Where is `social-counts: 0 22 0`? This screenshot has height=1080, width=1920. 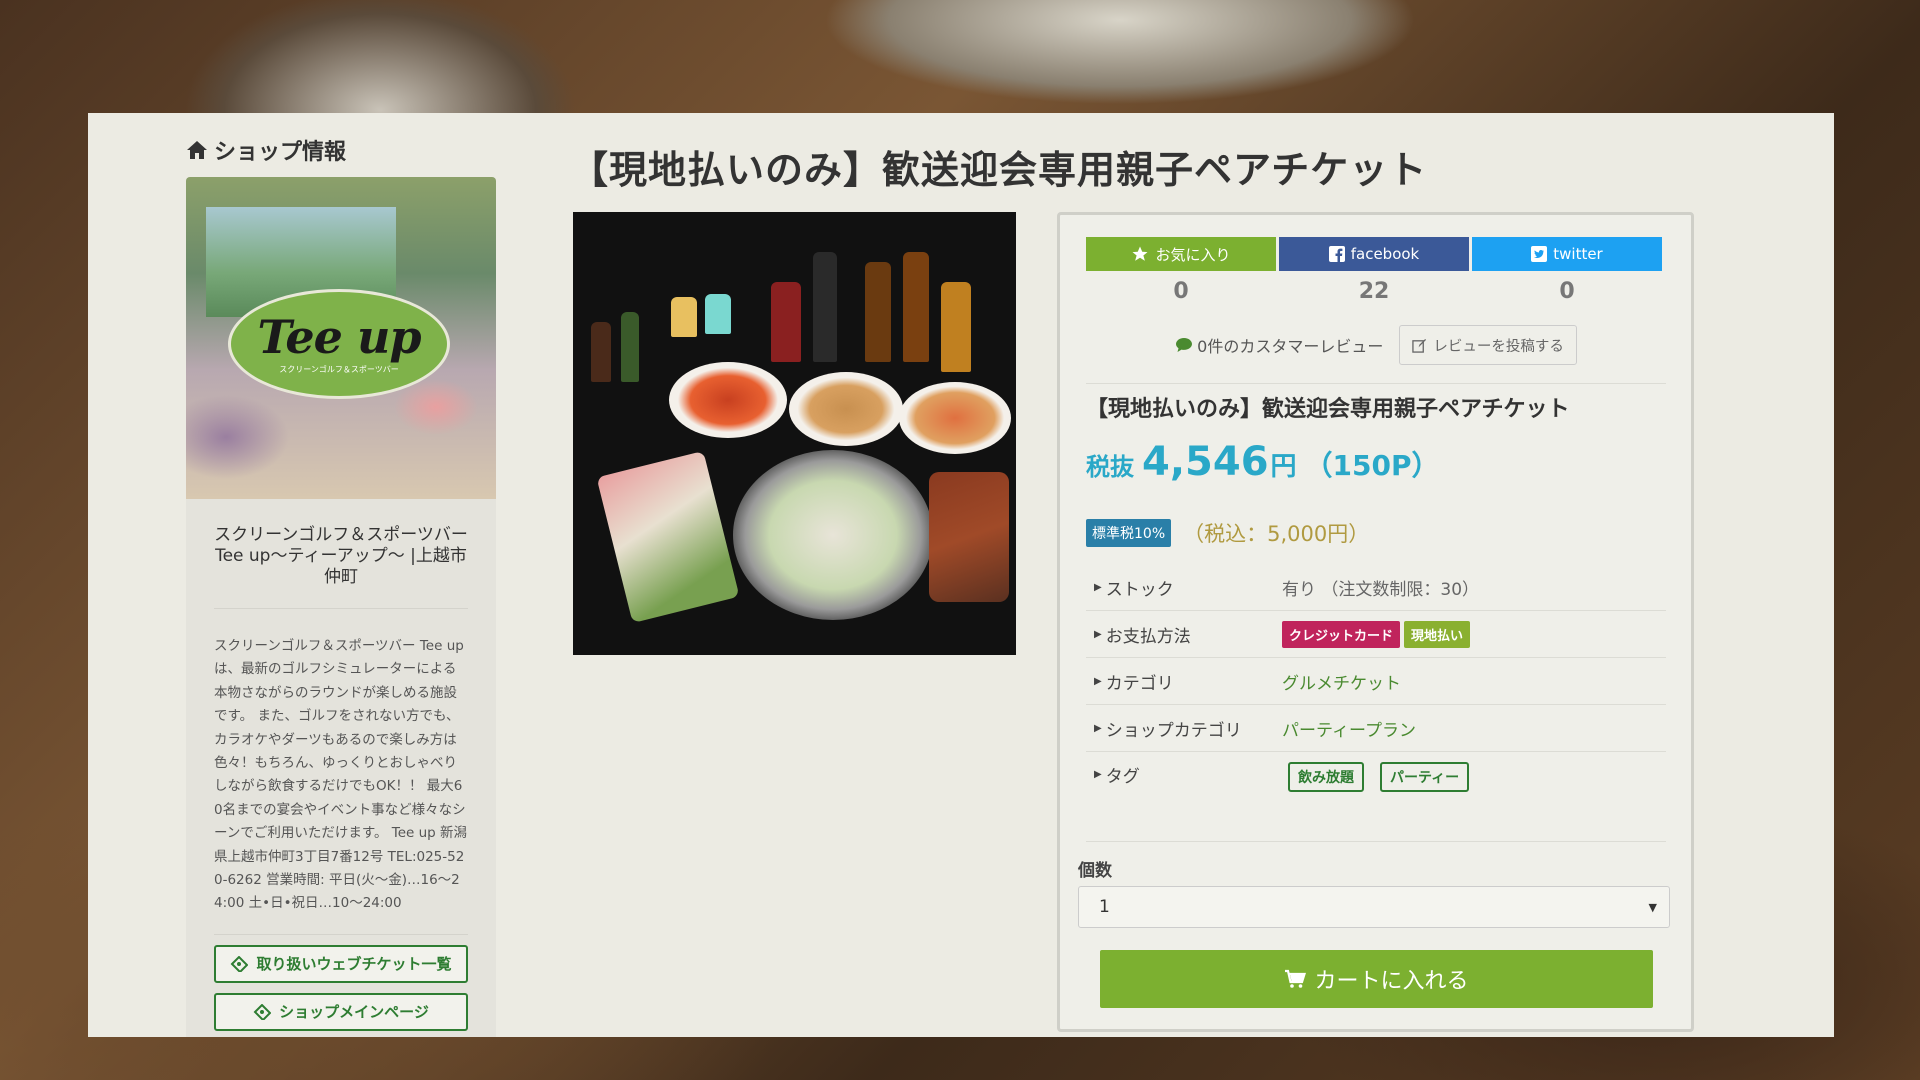
social-counts: 0 22 0 is located at coordinates (1374, 291).